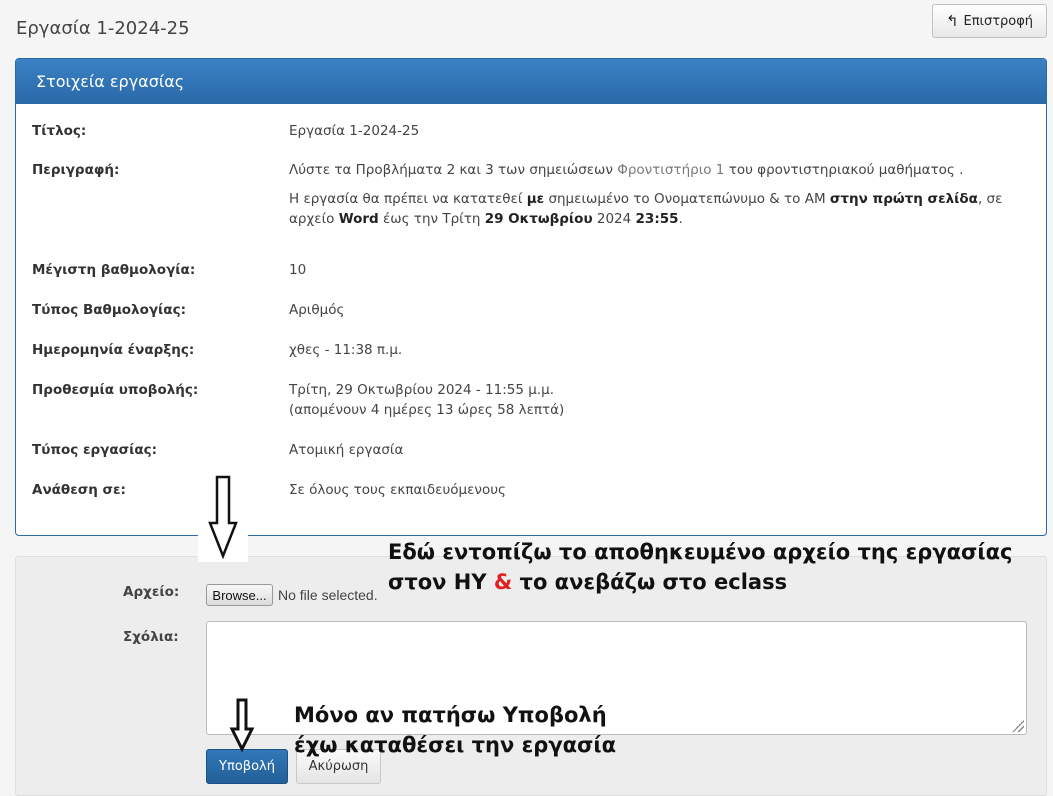 Image resolution: width=1053 pixels, height=796 pixels. I want to click on assigned-to-label: Ανάθεση σε:, so click(79, 490).